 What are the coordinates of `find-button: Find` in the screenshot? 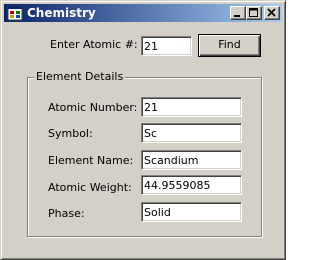 It's located at (229, 45).